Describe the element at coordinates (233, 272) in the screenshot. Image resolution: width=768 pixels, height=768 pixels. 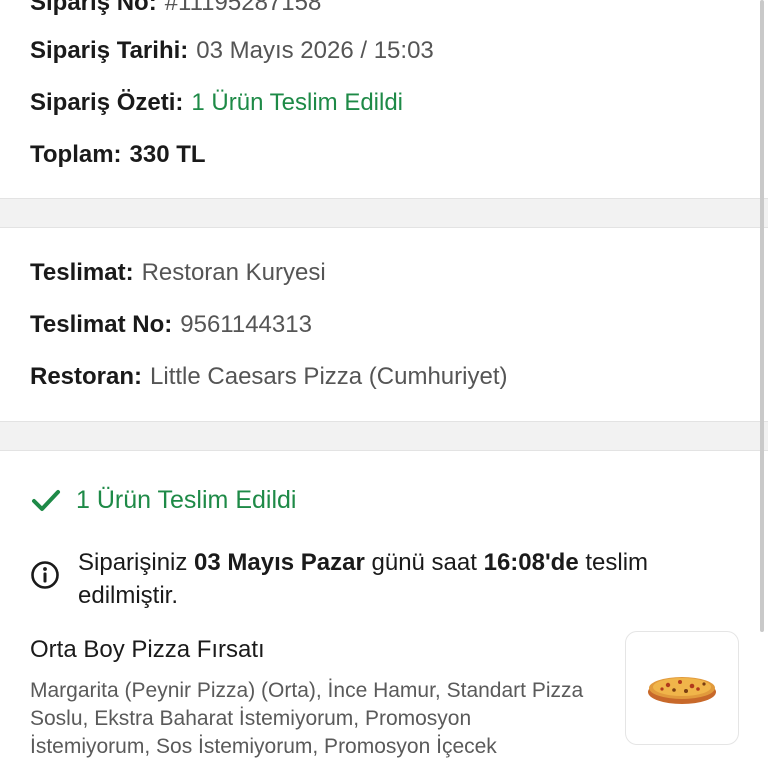
I see `delivery-type-value: Restoran Kuryesi` at that location.